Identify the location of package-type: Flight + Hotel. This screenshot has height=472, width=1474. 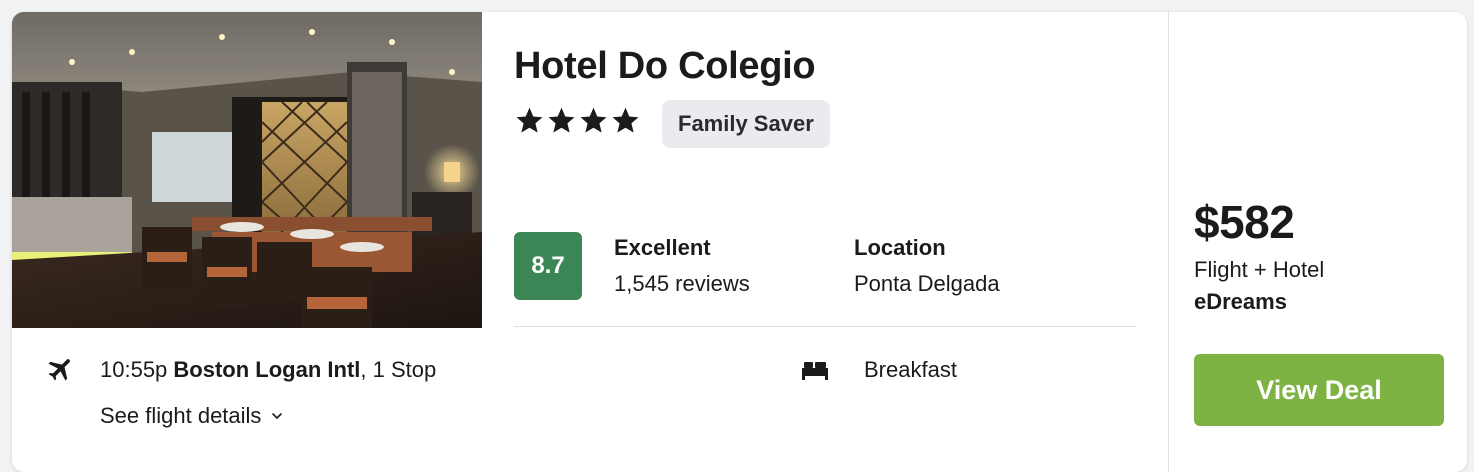
(1259, 269).